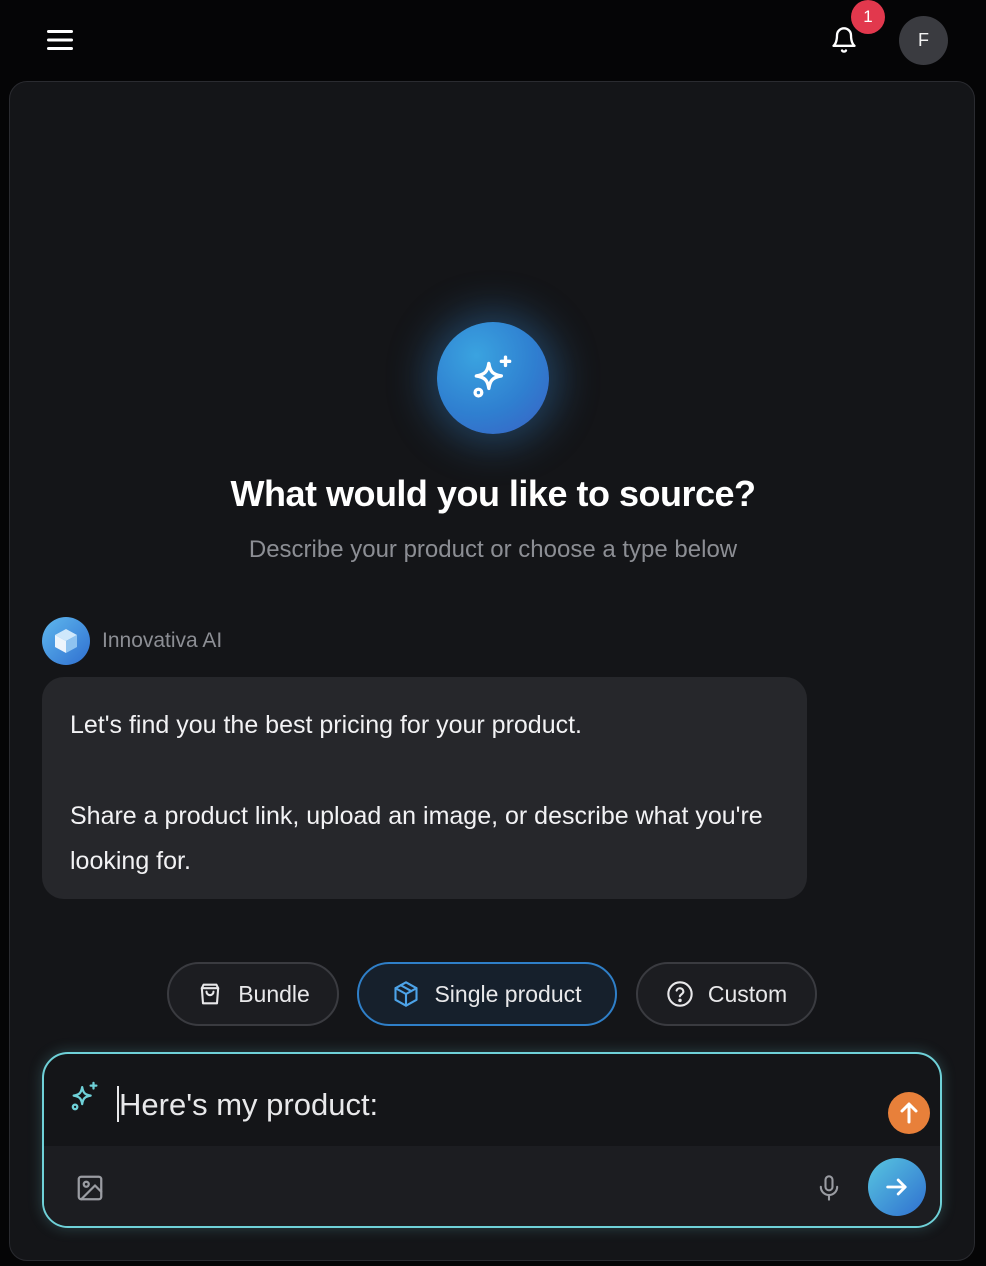 This screenshot has height=1266, width=986. Describe the element at coordinates (406, 994) in the screenshot. I see `package-icon` at that location.